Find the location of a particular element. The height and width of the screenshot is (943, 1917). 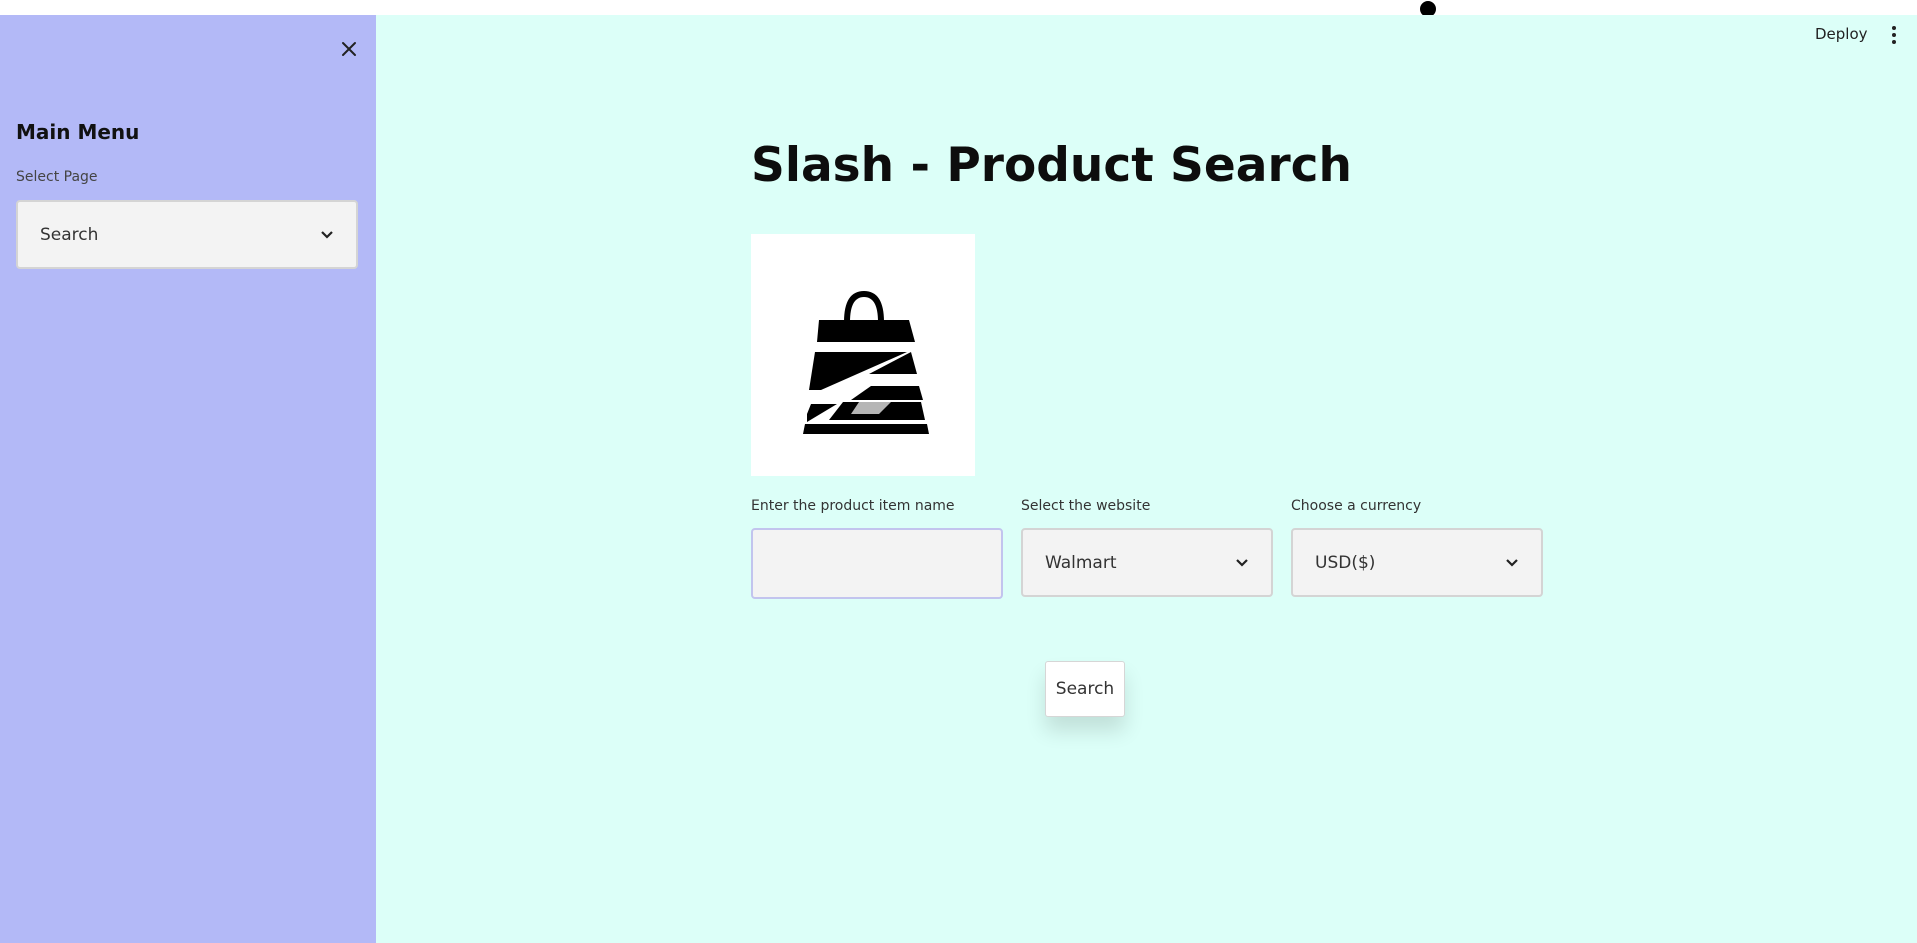

select-page-label: Select Page is located at coordinates (57, 177).